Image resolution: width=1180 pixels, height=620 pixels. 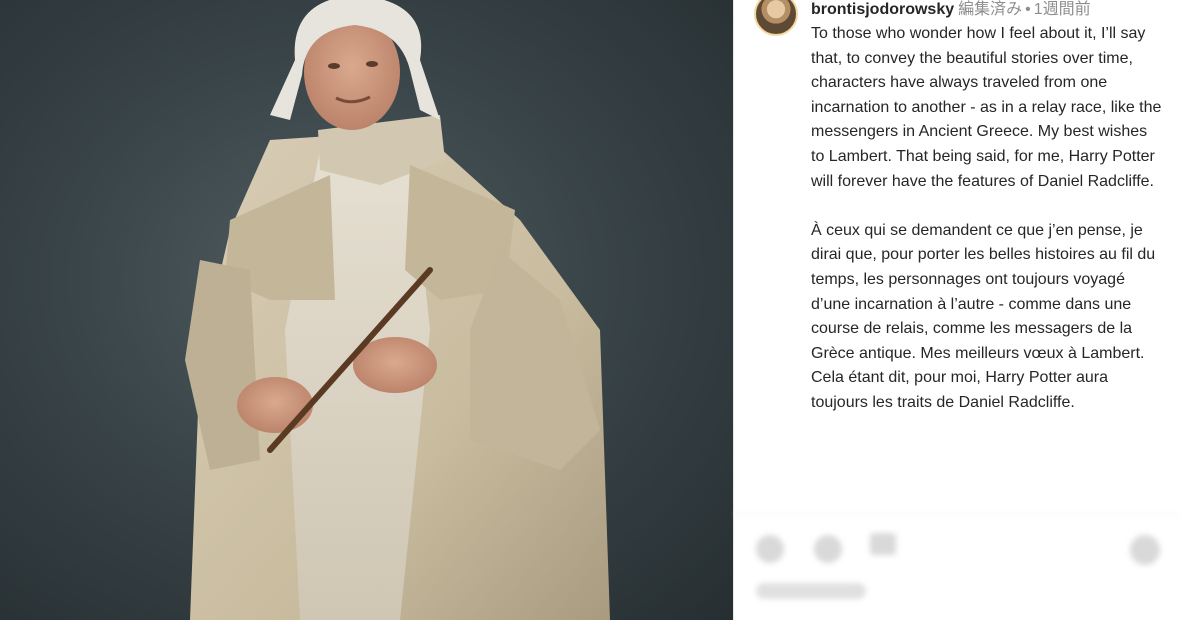 What do you see at coordinates (882, 9) in the screenshot?
I see `username-link: brontisjodorowsky` at bounding box center [882, 9].